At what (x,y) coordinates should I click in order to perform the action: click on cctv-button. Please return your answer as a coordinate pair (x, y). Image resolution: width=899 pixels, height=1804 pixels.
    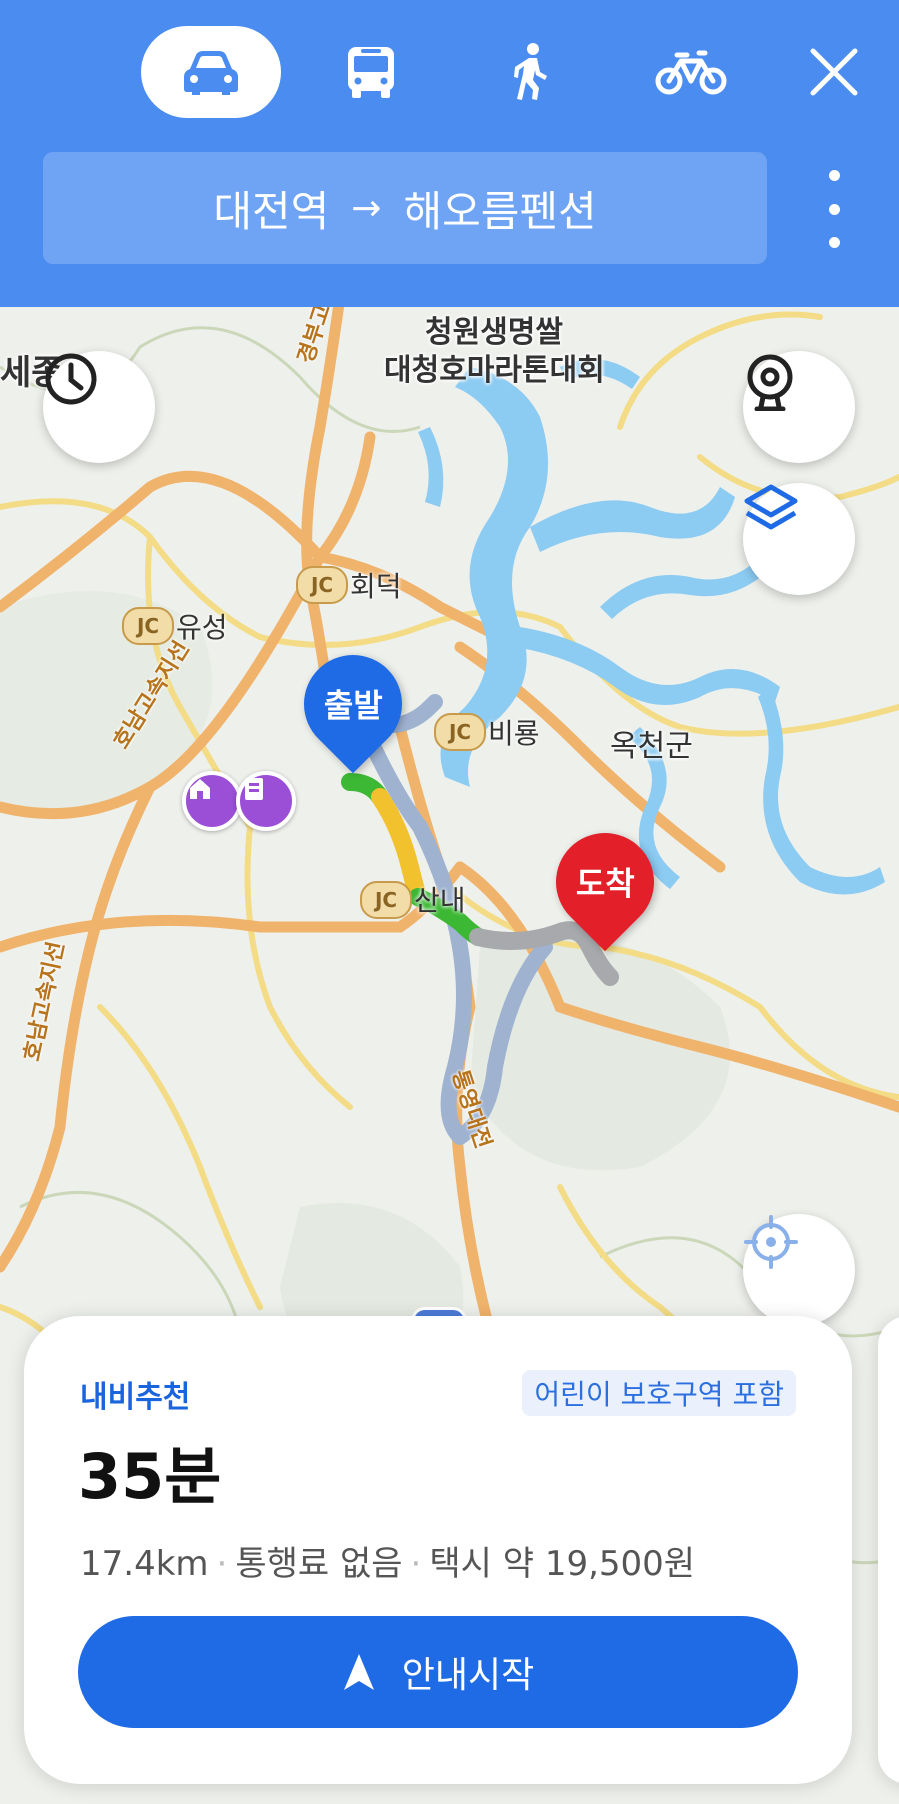
    Looking at the image, I should click on (799, 407).